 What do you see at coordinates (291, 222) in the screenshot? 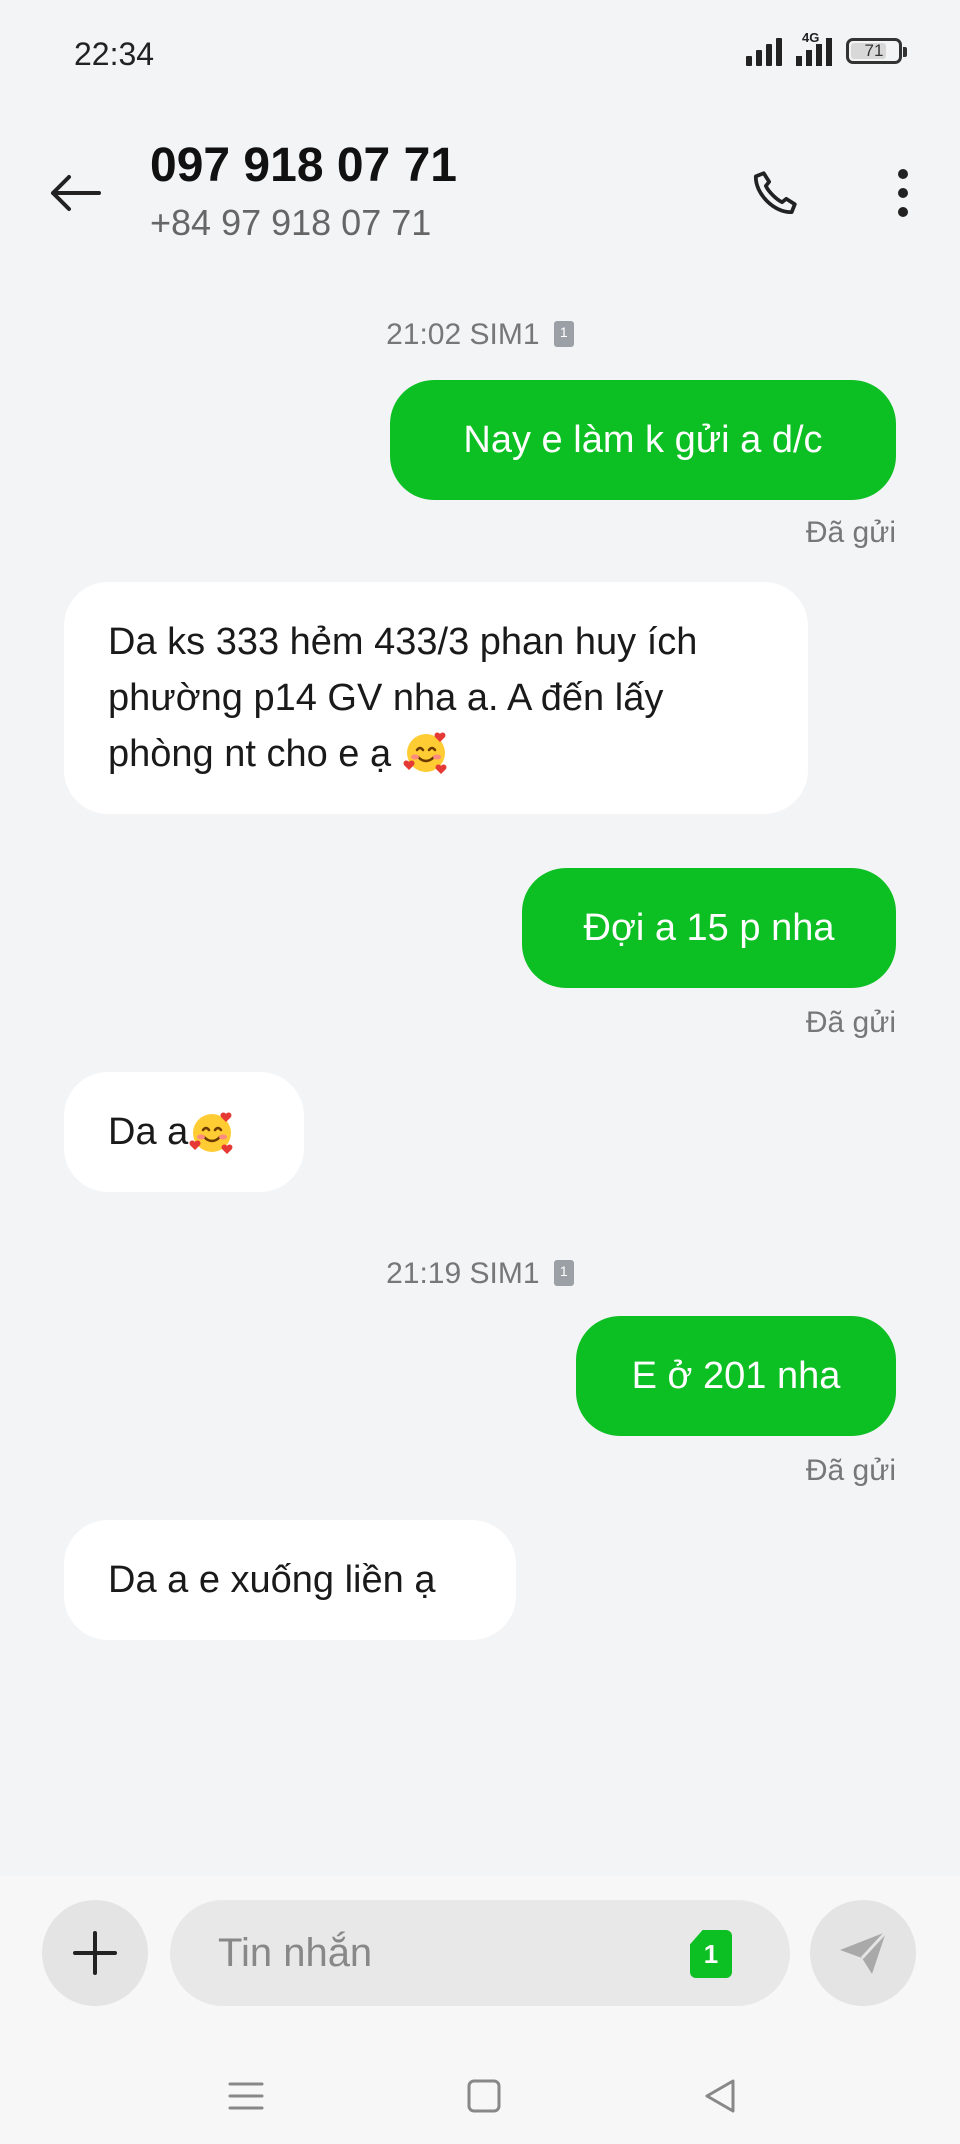
I see `contact-number: +84 97 918 07 71` at bounding box center [291, 222].